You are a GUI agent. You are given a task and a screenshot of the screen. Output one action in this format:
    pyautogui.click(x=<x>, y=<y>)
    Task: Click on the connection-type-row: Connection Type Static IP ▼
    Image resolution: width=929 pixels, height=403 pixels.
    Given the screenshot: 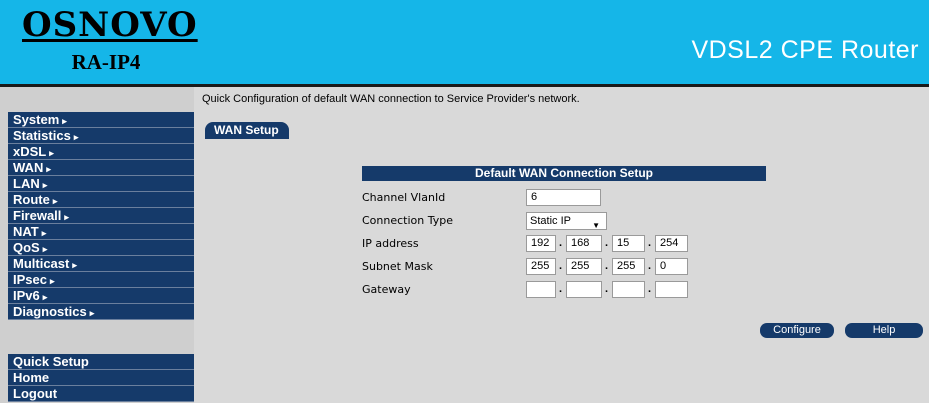 What is the action you would take?
    pyautogui.click(x=572, y=221)
    